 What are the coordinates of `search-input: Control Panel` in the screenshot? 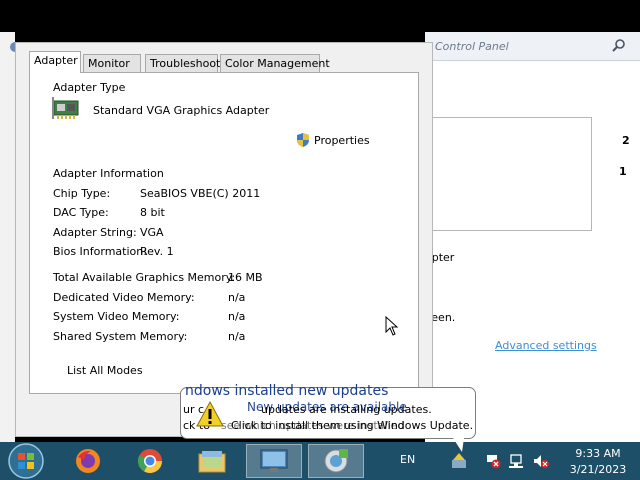 It's located at (472, 46).